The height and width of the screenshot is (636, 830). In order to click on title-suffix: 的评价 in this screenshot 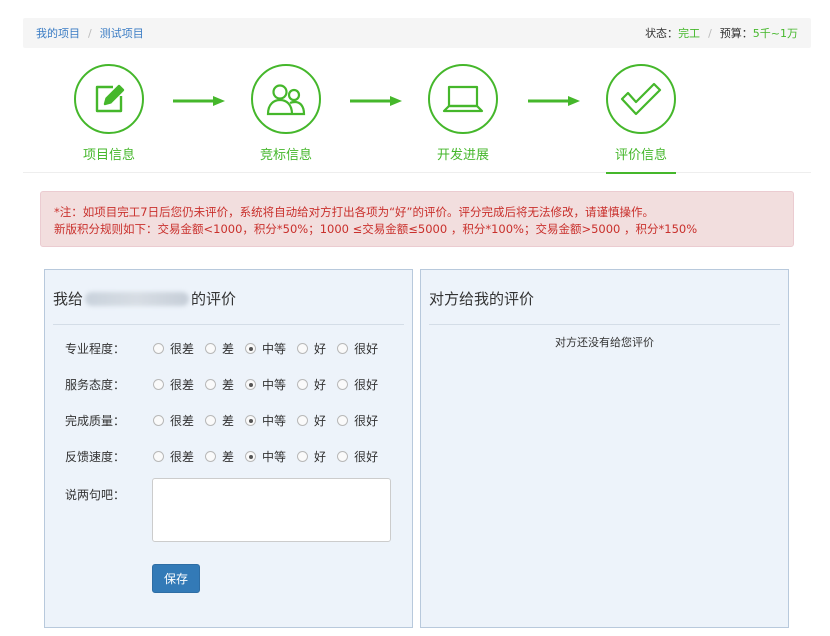, I will do `click(214, 299)`.